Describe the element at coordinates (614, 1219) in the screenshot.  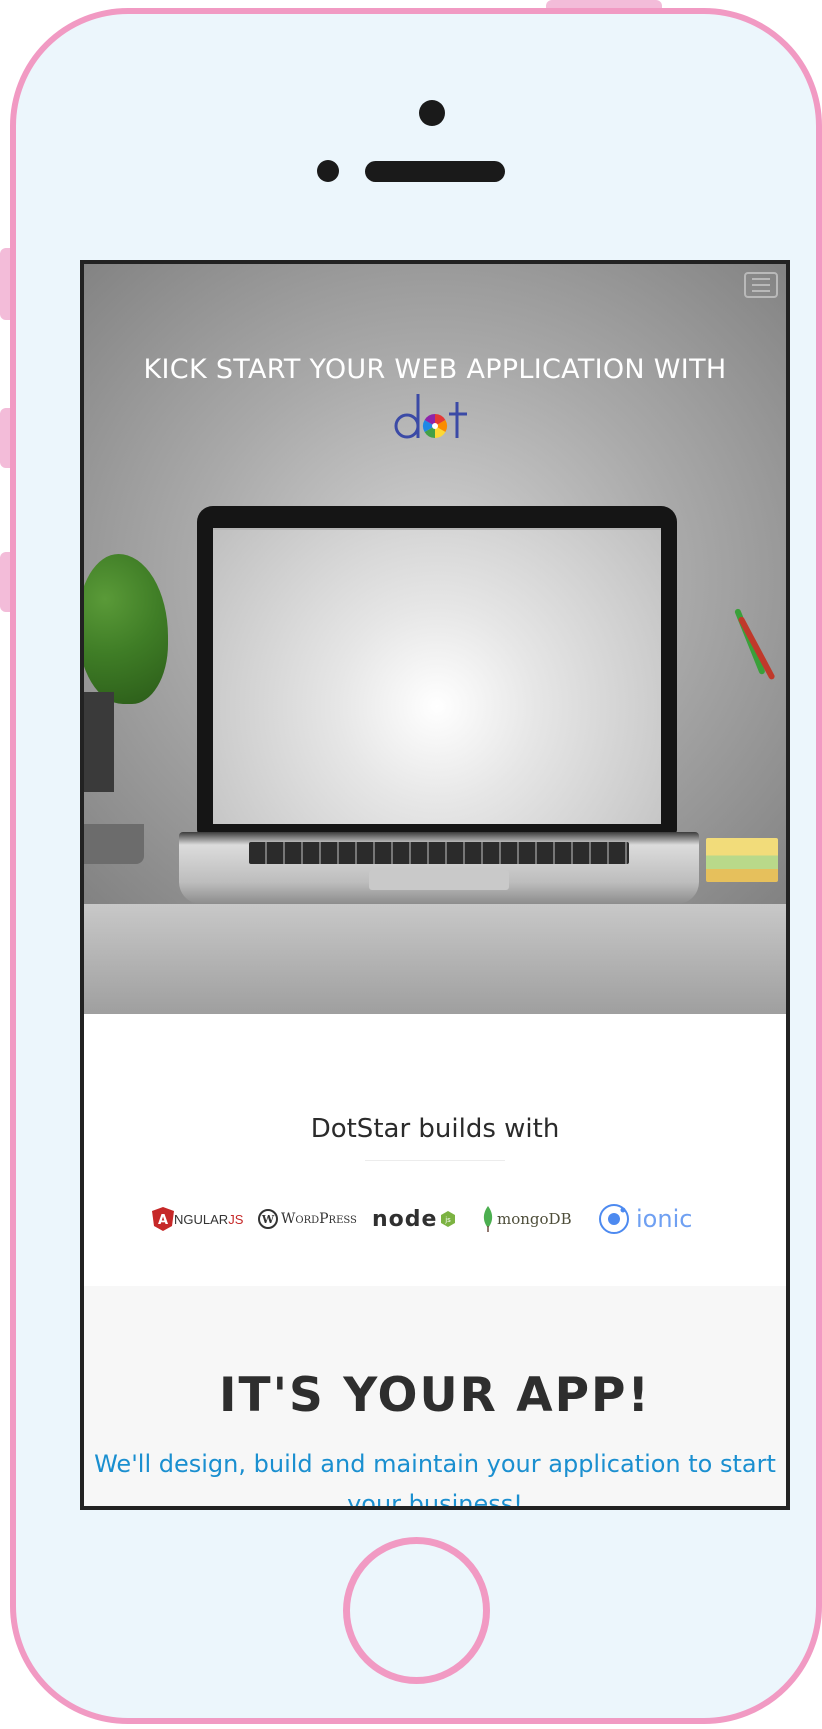
I see `ionic-icon` at that location.